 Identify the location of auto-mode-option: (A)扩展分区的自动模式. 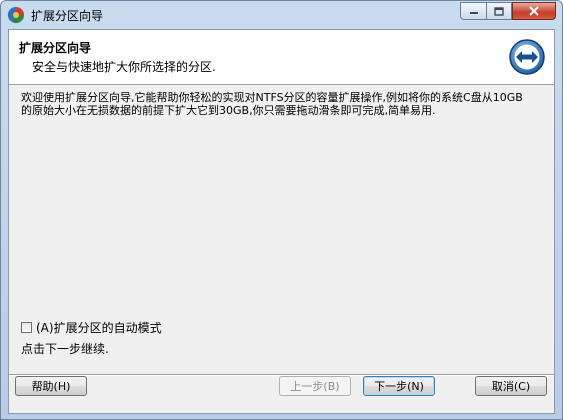
(91, 327).